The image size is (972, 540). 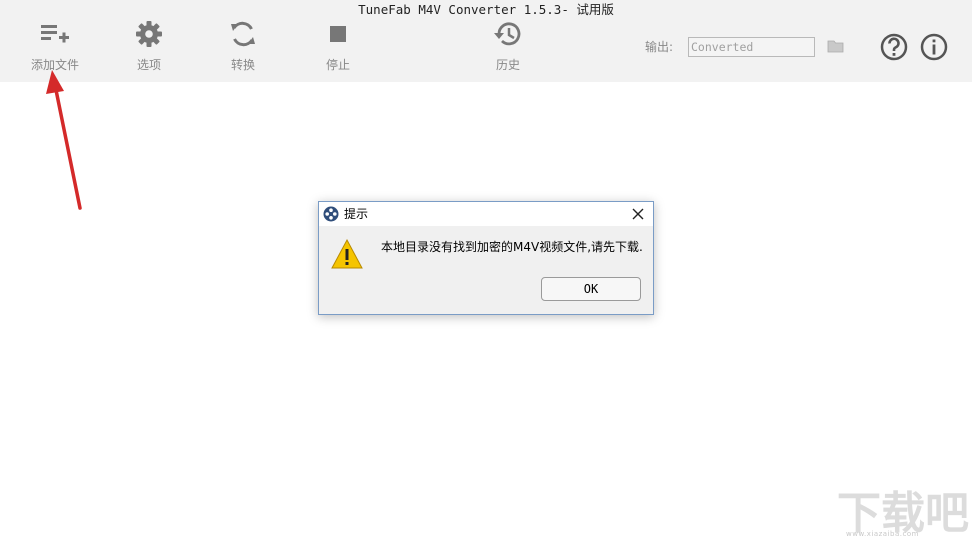 What do you see at coordinates (486, 258) in the screenshot?
I see `alert-dialog: 提示 本地目录没有找到加密的M4V视频文件,请先下载. OK` at bounding box center [486, 258].